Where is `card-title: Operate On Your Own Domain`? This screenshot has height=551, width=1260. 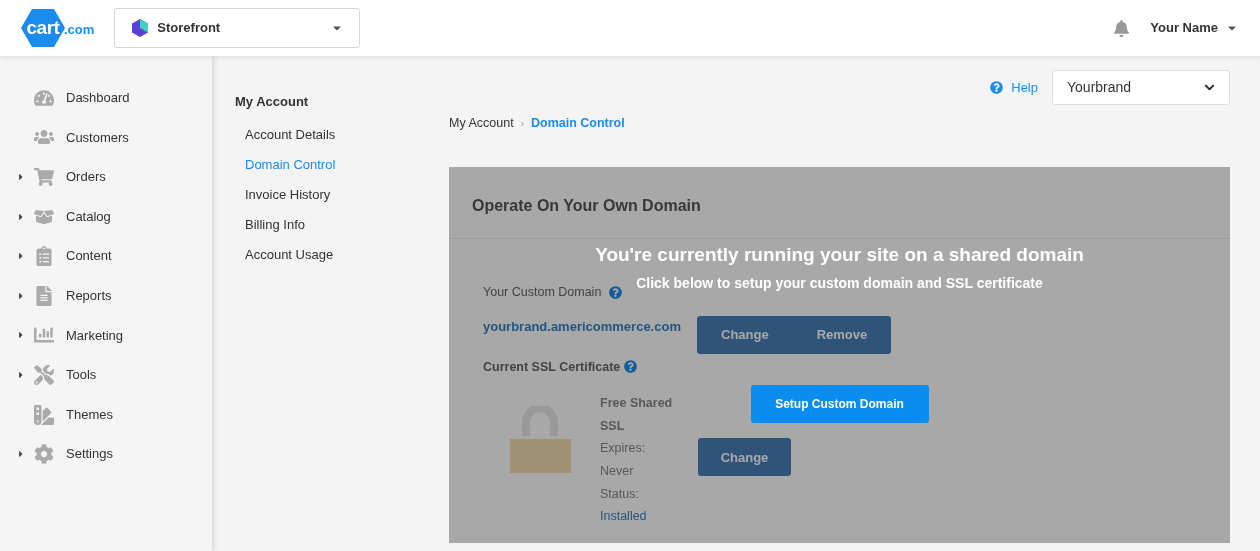
card-title: Operate On Your Own Domain is located at coordinates (587, 205).